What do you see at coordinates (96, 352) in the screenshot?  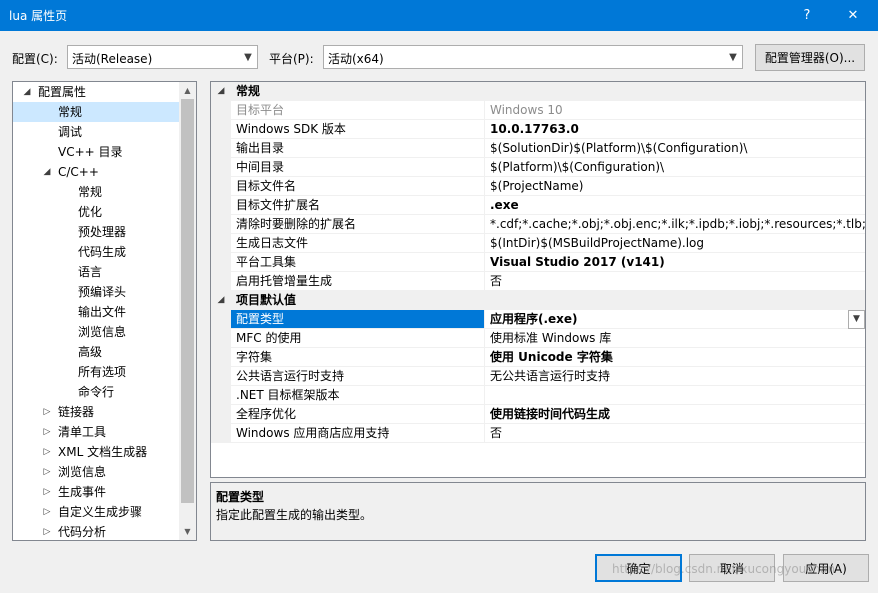 I see `tree-item: 高级` at bounding box center [96, 352].